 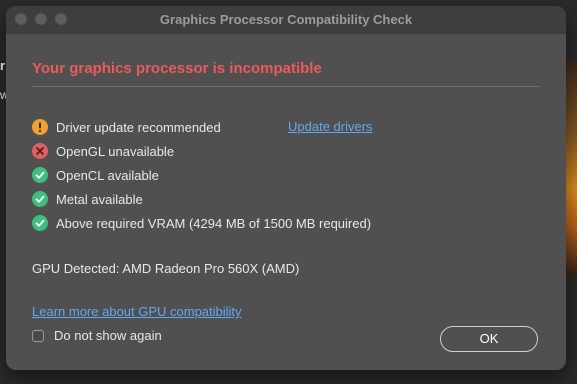 I want to click on learn-more-link: Learn more about GPU compatibility, so click(x=137, y=311).